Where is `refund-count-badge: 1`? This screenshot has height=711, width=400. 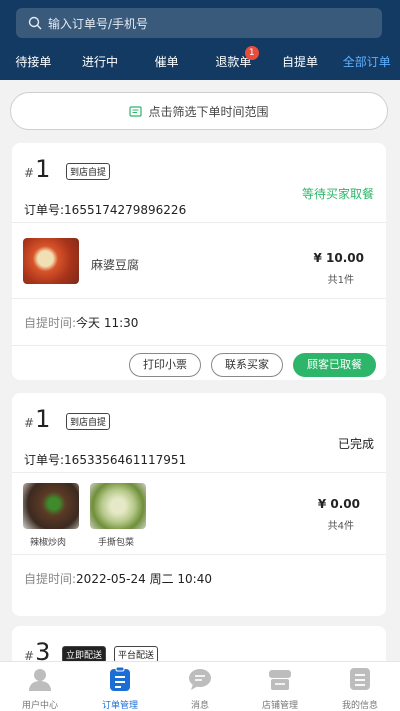 refund-count-badge: 1 is located at coordinates (251, 53).